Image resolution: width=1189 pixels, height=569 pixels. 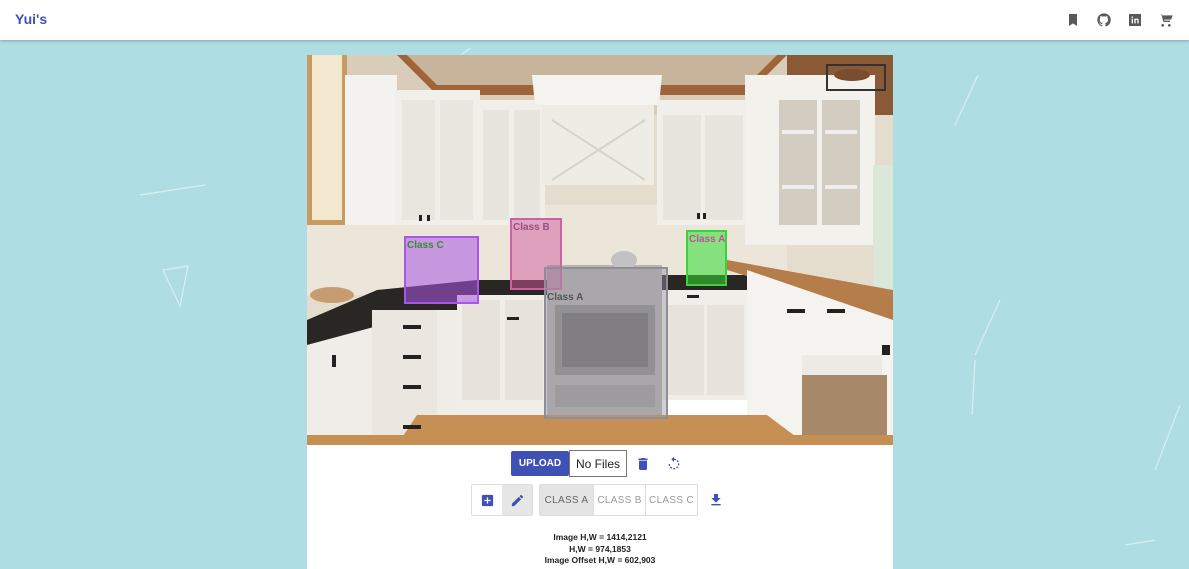 I want to click on annotation-label: Class C, so click(x=425, y=245).